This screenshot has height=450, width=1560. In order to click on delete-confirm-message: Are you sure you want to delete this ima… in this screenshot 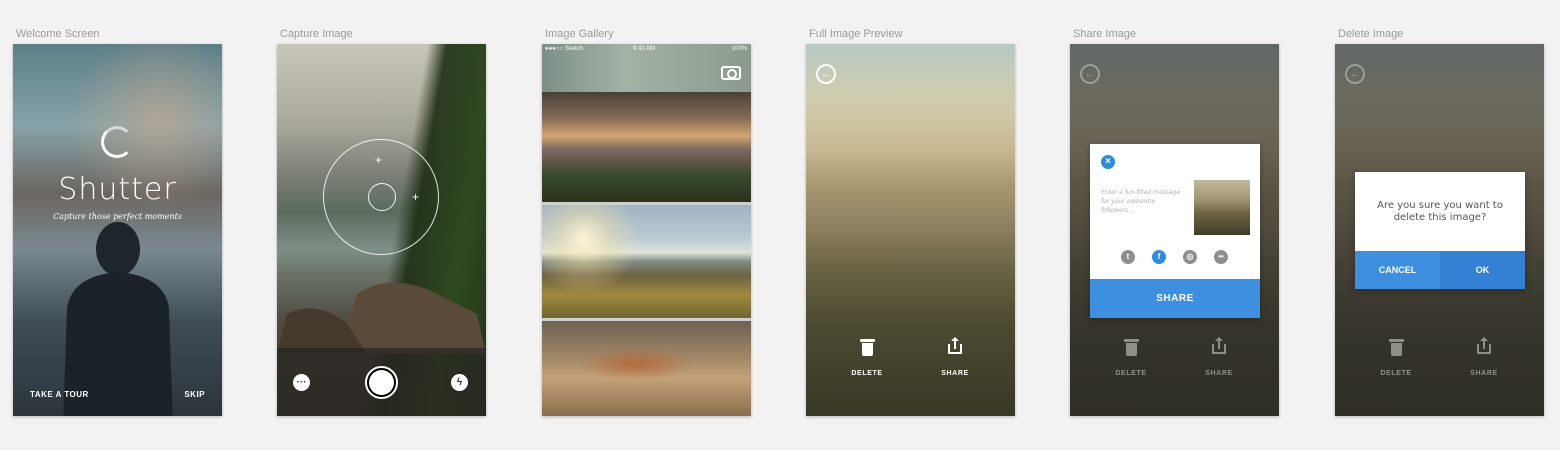, I will do `click(1440, 211)`.